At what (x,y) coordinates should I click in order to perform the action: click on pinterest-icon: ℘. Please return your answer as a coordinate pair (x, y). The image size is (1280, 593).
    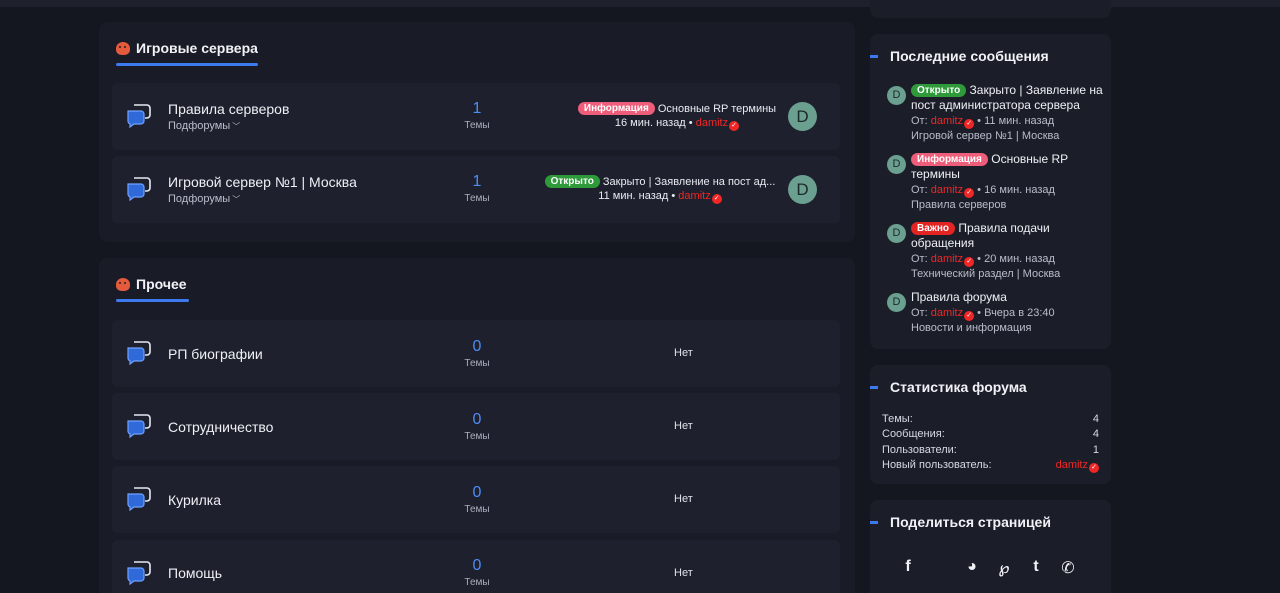
    Looking at the image, I should click on (1004, 568).